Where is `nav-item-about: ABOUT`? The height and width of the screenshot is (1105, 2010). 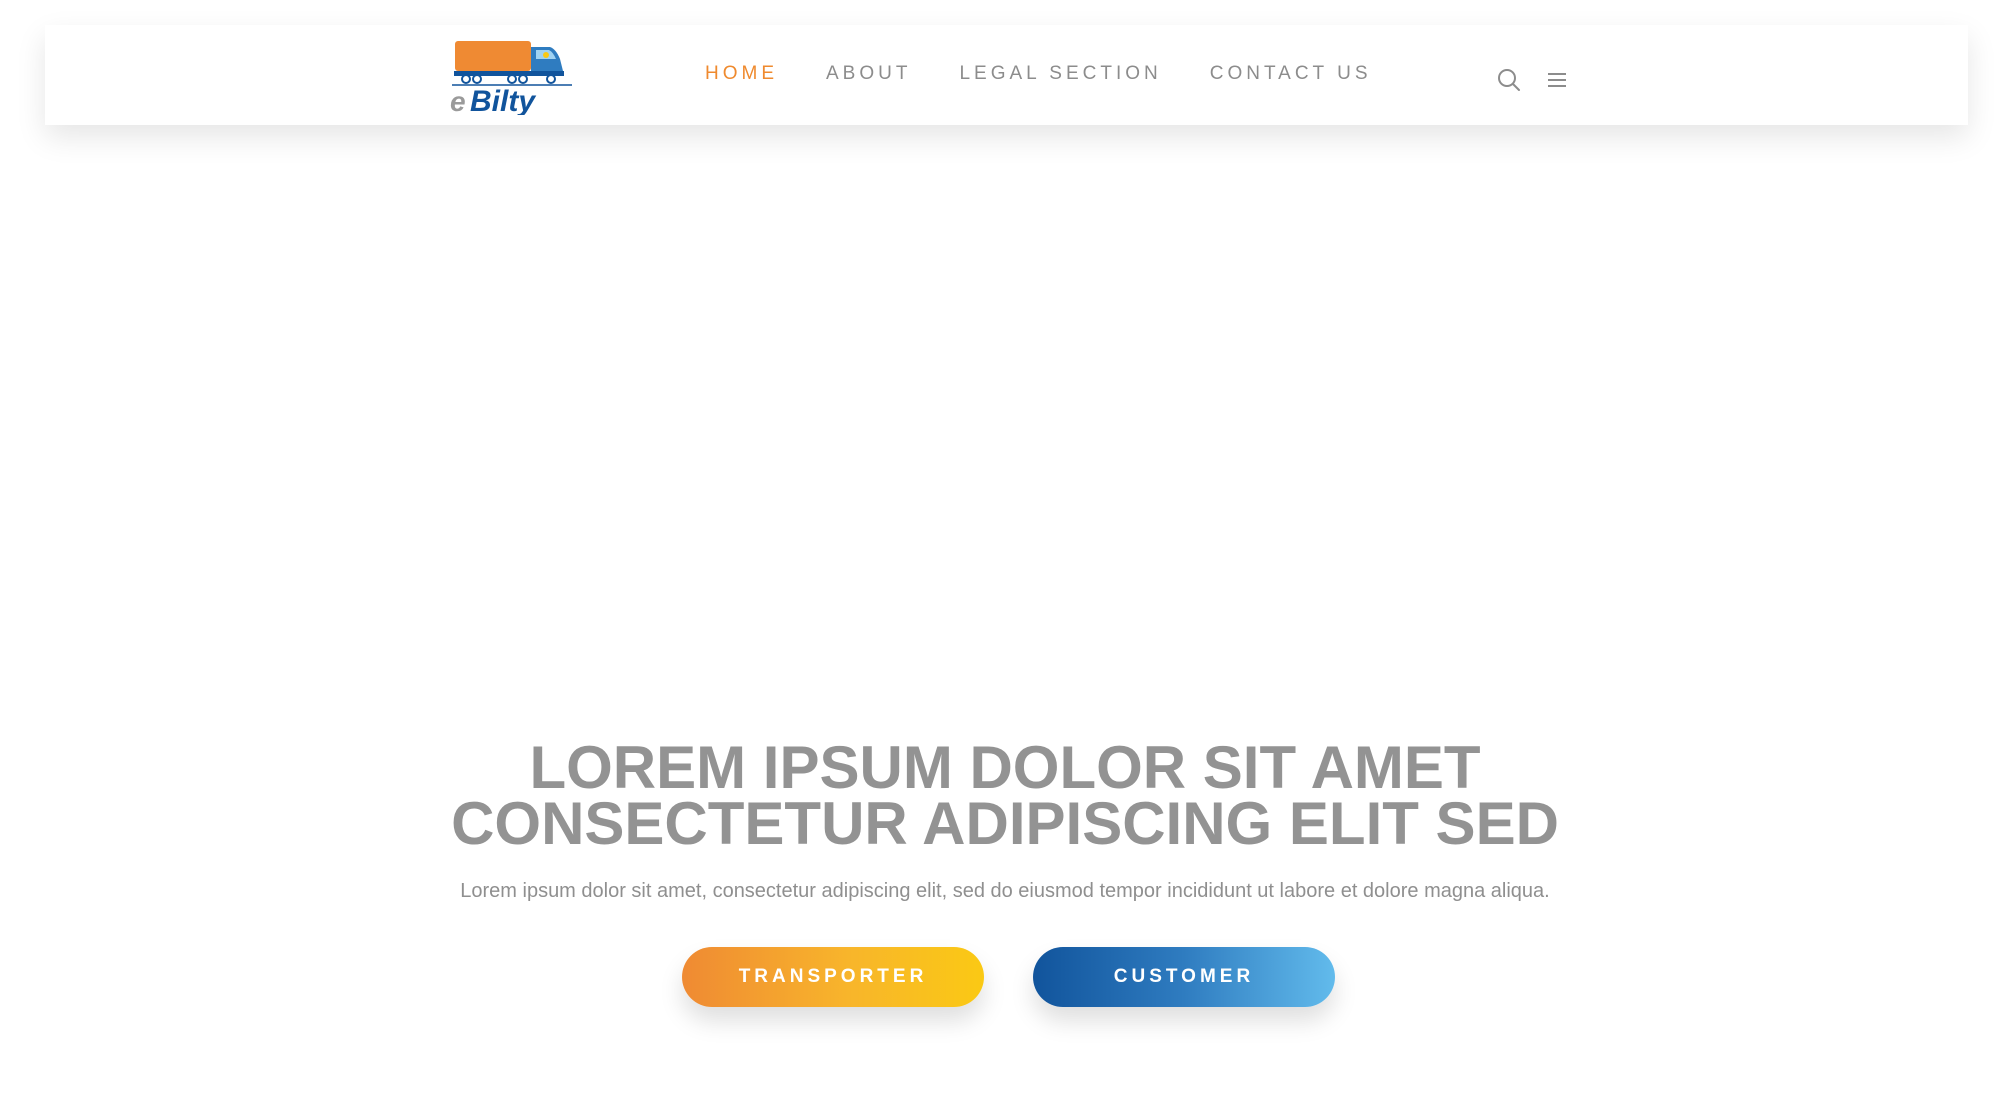 nav-item-about: ABOUT is located at coordinates (868, 74).